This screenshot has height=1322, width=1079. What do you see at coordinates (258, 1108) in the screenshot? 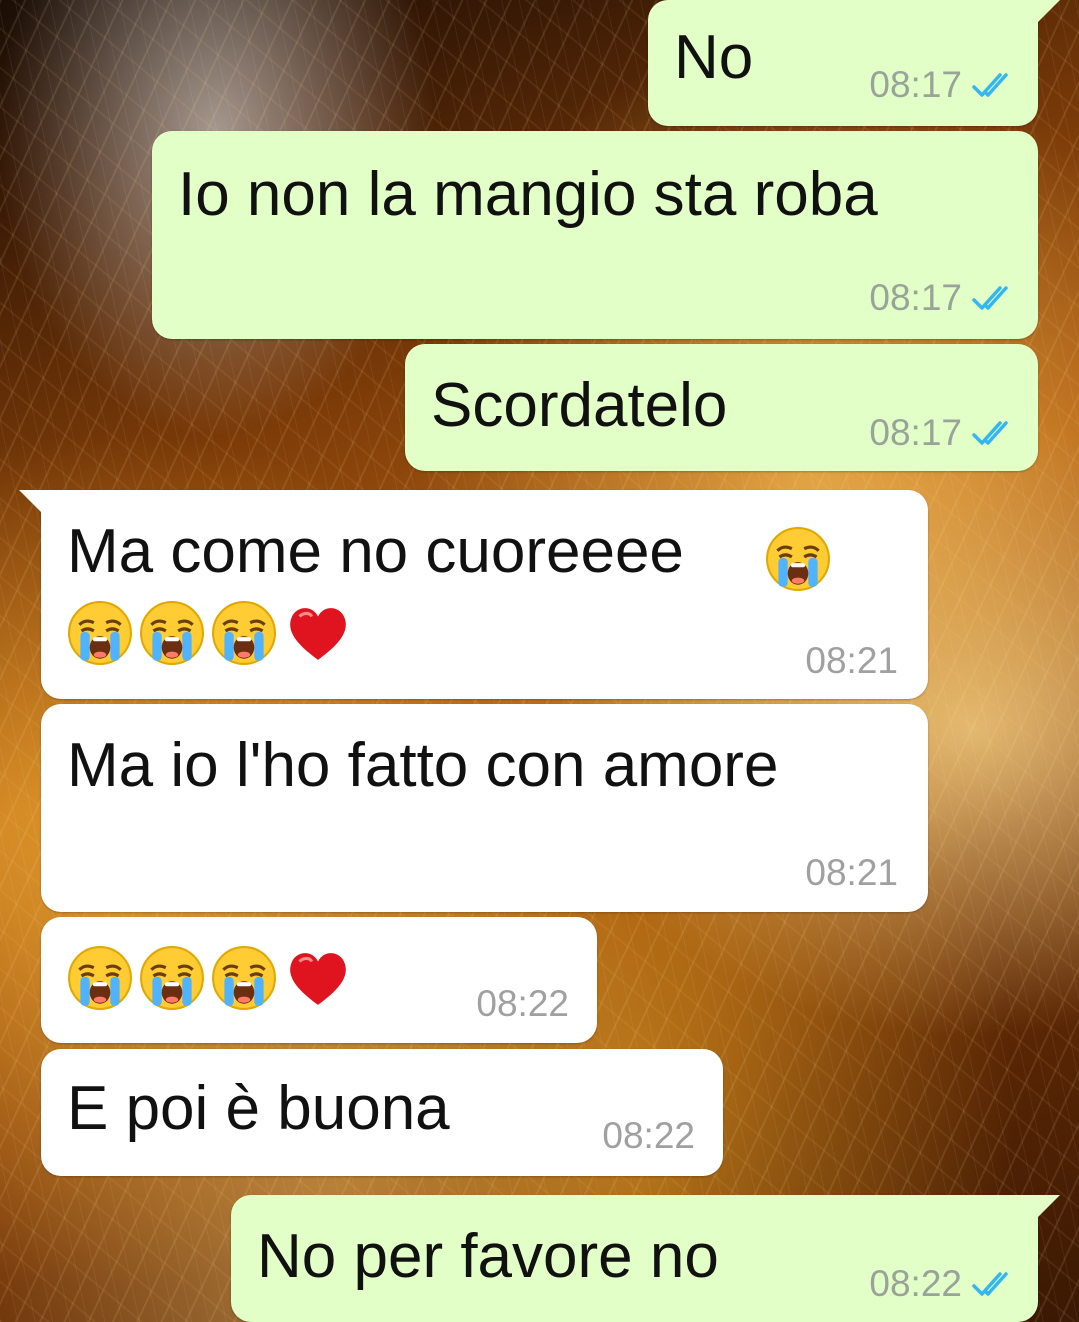
I see `message-text: E poi è buona` at bounding box center [258, 1108].